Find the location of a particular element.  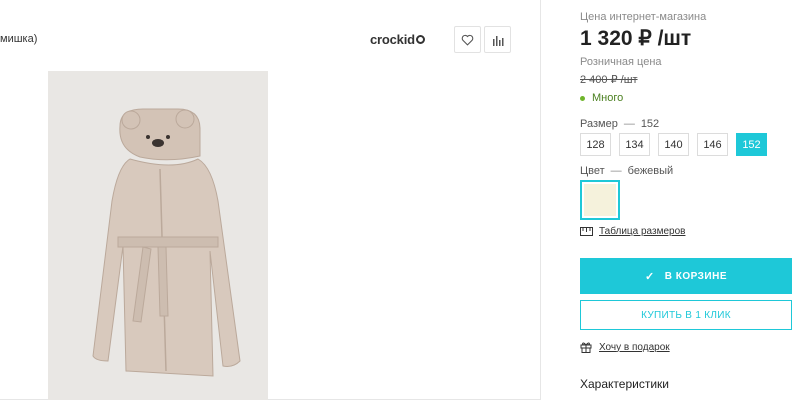

size-selected-value: 152 is located at coordinates (650, 124).